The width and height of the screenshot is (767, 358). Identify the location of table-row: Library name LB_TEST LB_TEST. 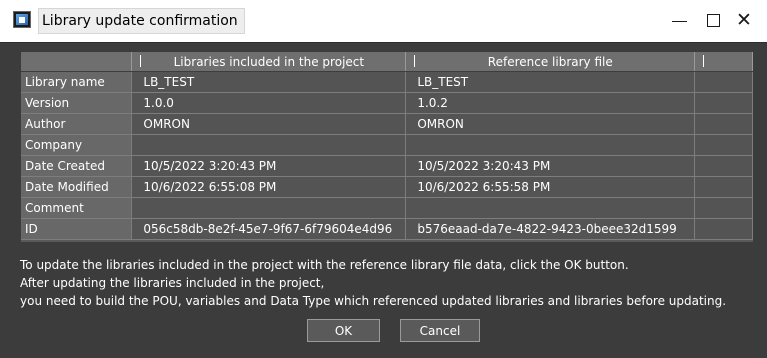
(387, 82).